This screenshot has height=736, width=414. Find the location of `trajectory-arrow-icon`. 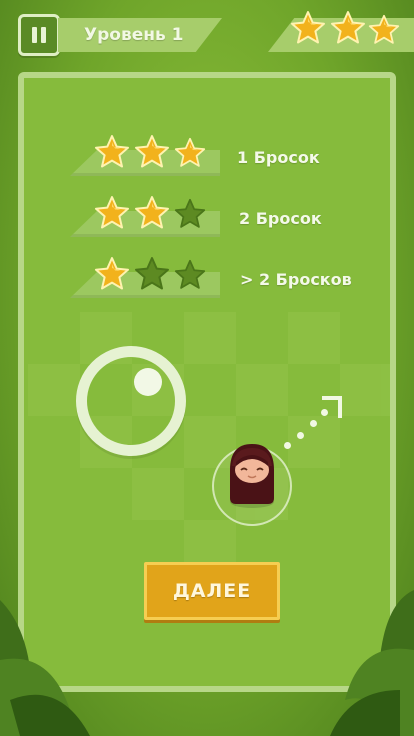

trajectory-arrow-icon is located at coordinates (332, 407).